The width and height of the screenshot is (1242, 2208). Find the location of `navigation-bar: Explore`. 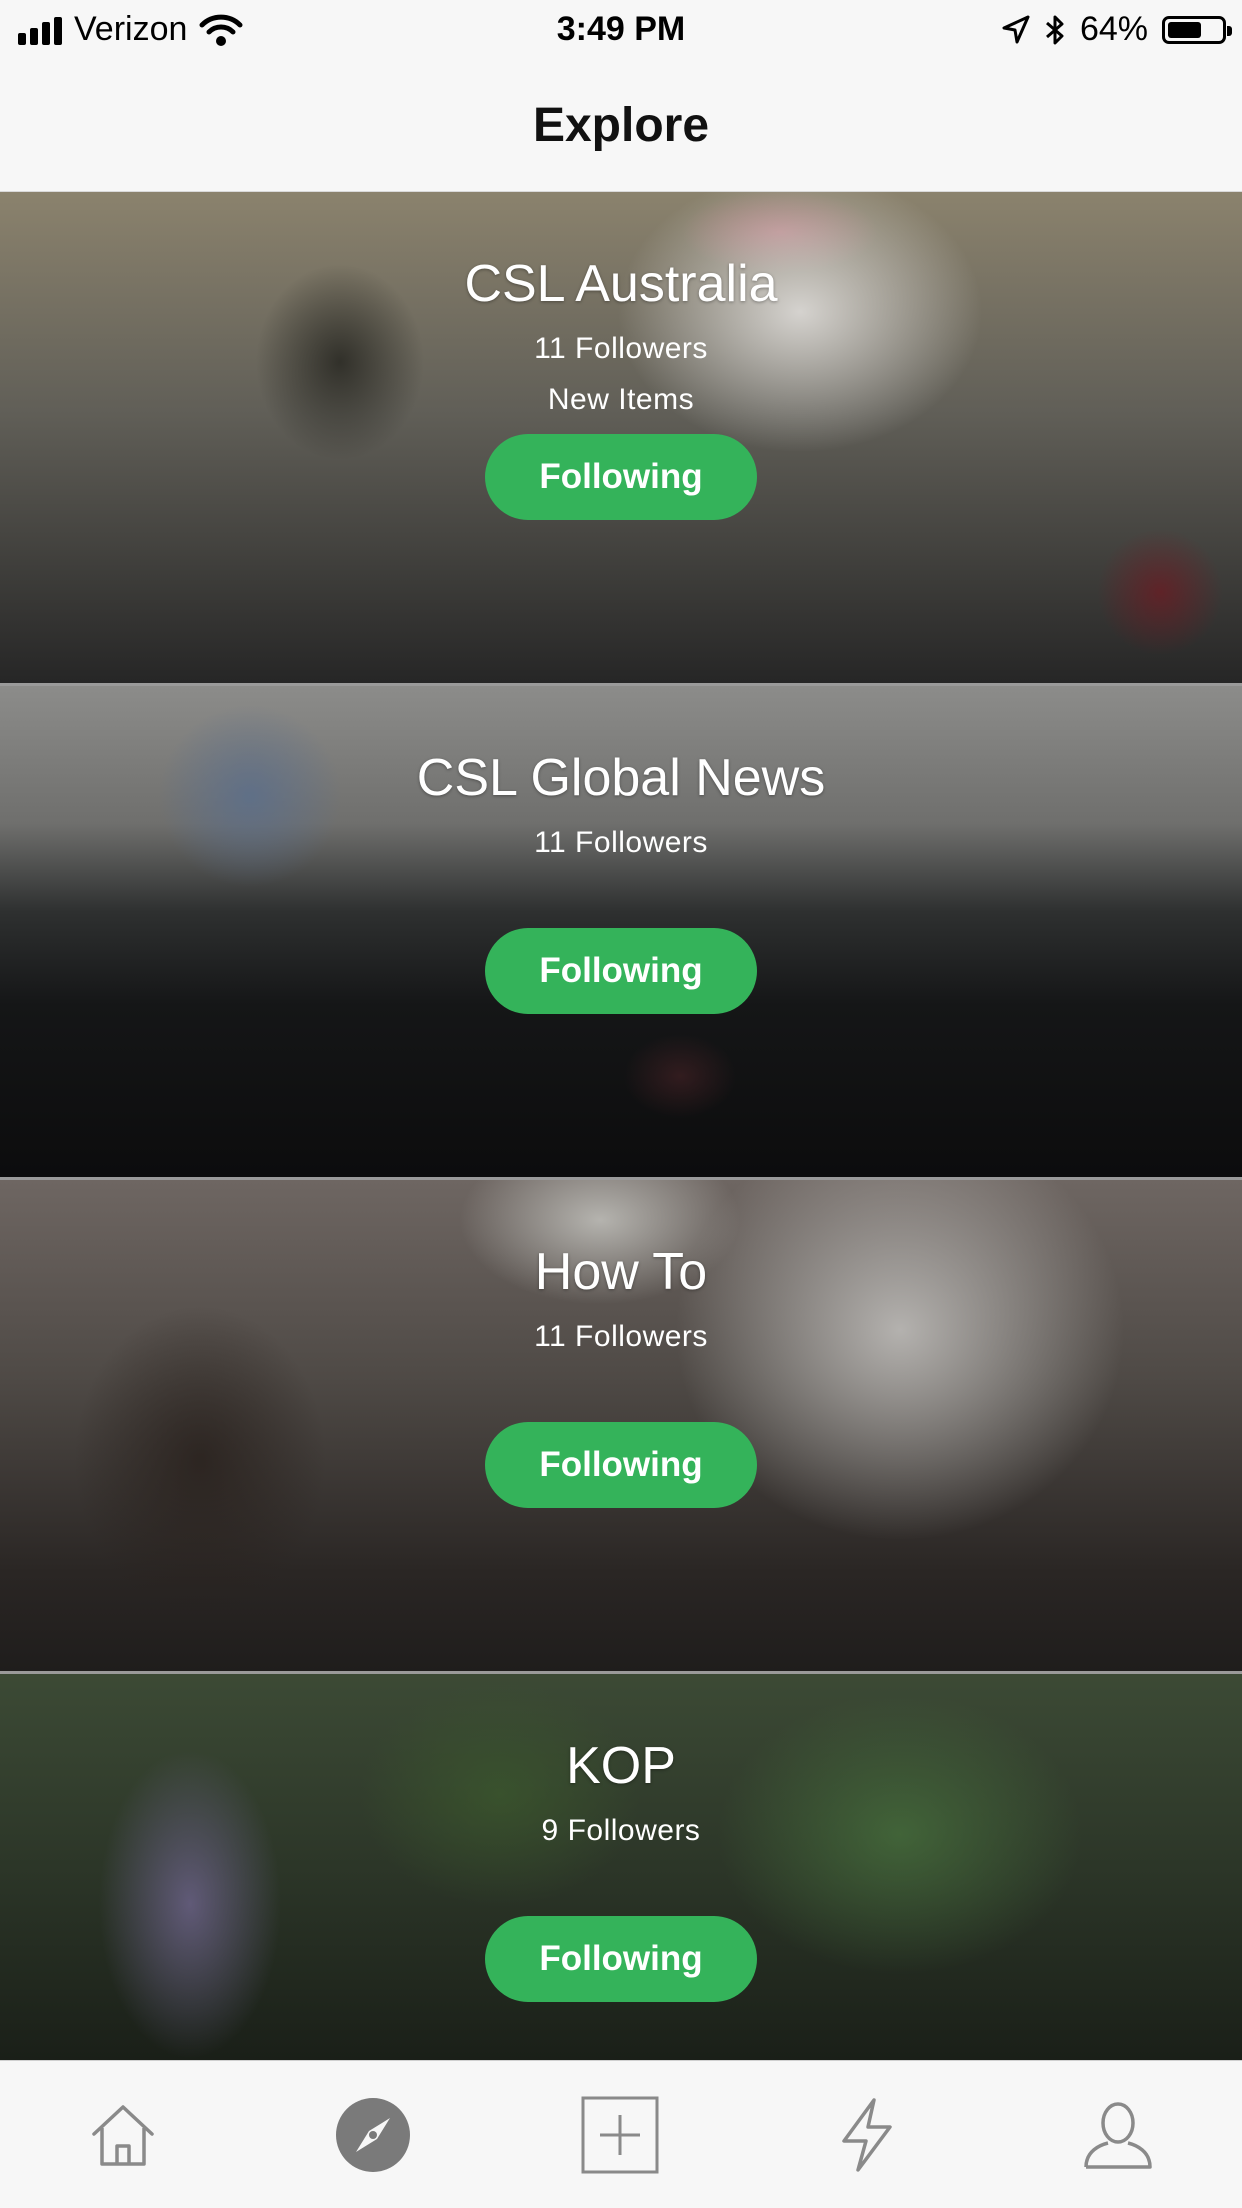

navigation-bar: Explore is located at coordinates (621, 127).